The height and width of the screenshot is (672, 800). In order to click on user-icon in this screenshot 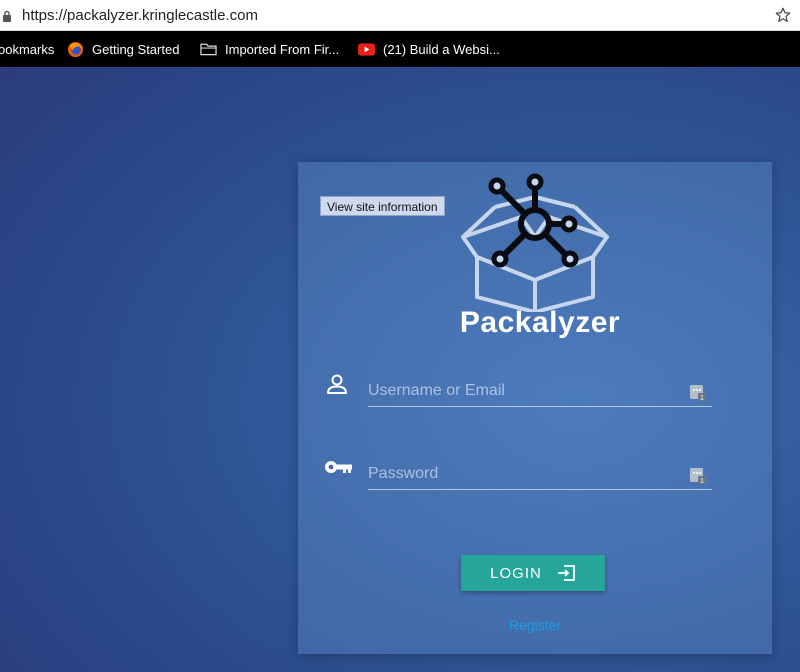, I will do `click(337, 384)`.